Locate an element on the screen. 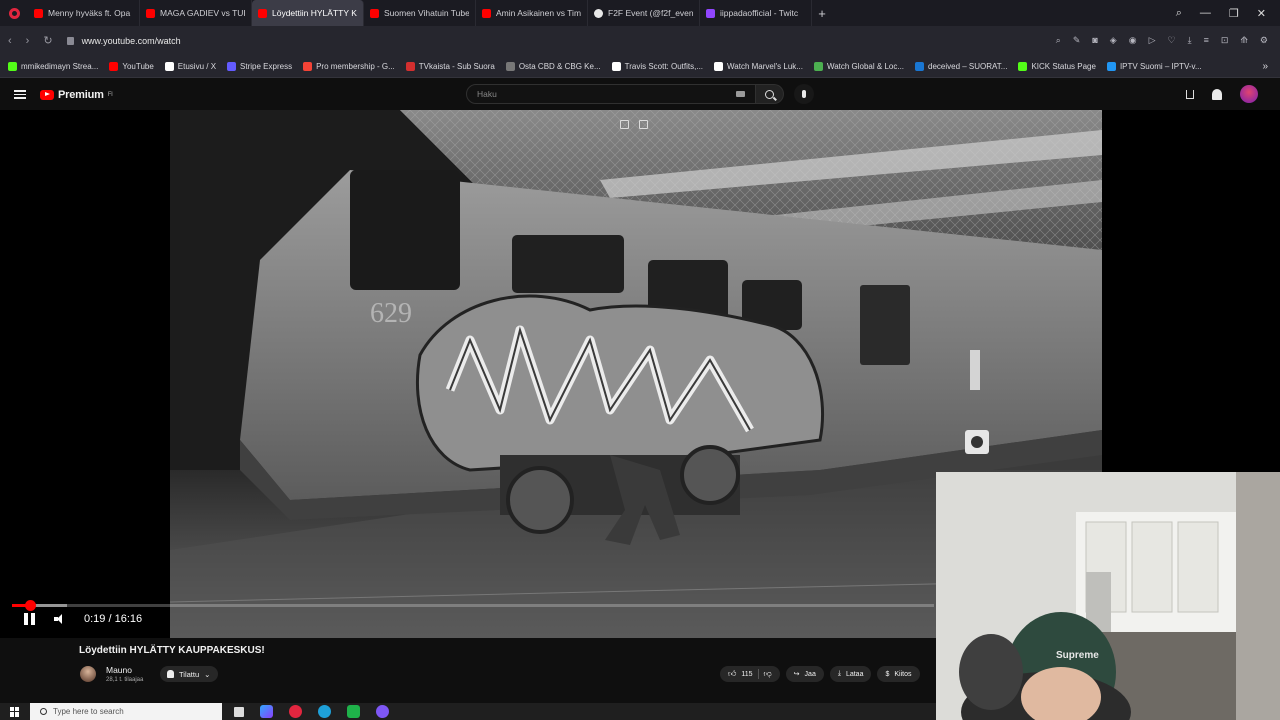 The width and height of the screenshot is (1280, 720). browser-tab: Suomen Vihatuin Tubetta is located at coordinates (420, 13).